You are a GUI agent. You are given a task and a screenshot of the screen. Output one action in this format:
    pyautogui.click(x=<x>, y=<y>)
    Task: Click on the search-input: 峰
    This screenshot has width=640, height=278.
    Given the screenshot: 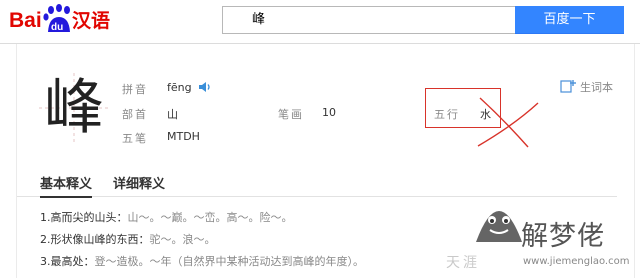 What is the action you would take?
    pyautogui.click(x=369, y=20)
    